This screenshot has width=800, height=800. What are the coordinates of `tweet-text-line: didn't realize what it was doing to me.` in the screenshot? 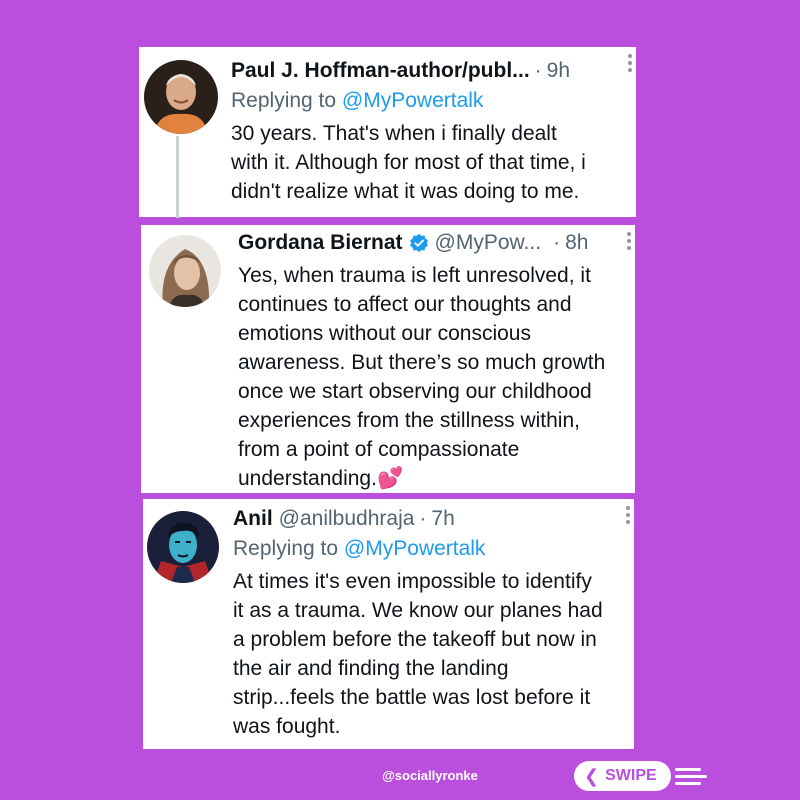 It's located at (405, 191).